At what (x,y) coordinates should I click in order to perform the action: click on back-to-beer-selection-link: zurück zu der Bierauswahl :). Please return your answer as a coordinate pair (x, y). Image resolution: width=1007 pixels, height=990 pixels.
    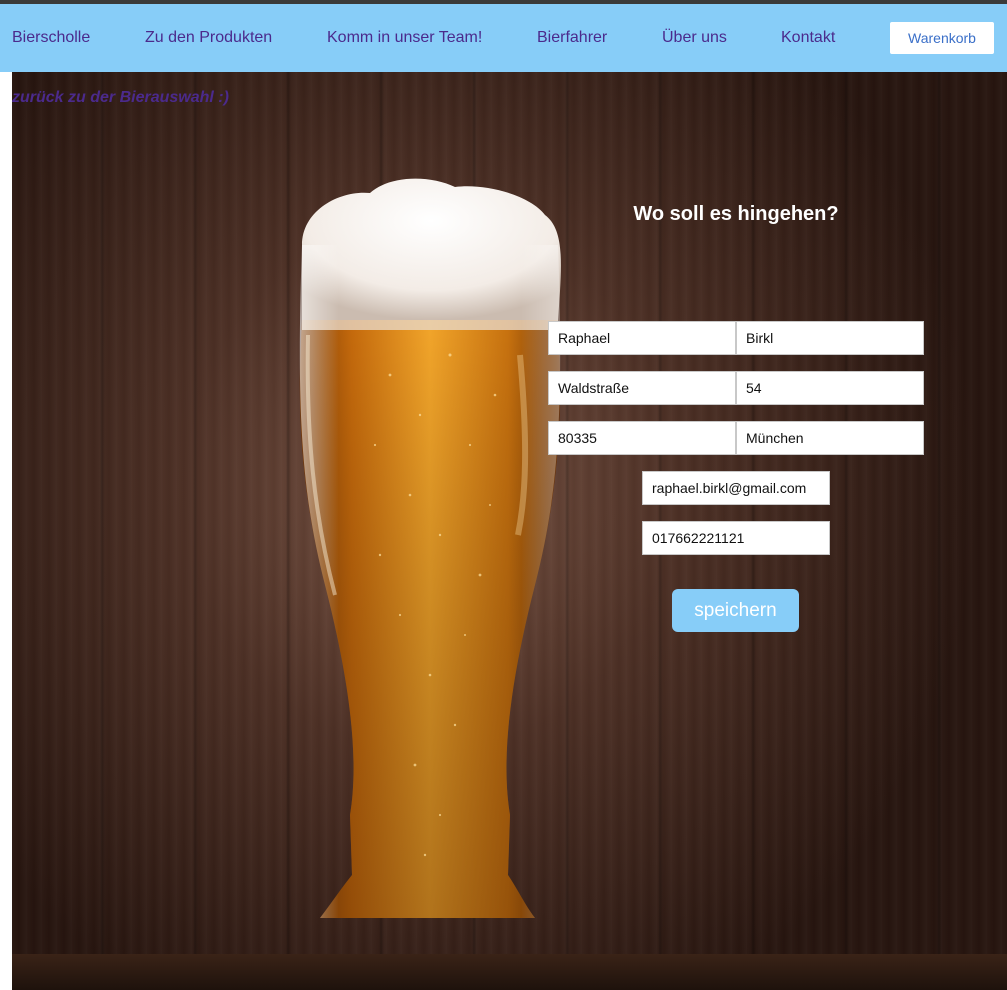
    Looking at the image, I should click on (120, 98).